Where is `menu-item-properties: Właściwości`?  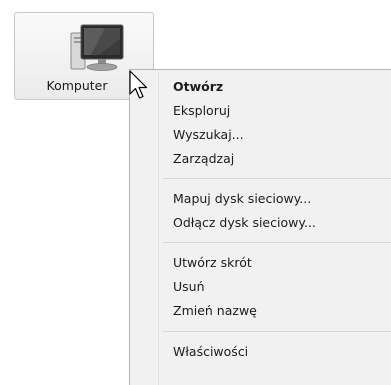 menu-item-properties: Właściwości is located at coordinates (260, 352).